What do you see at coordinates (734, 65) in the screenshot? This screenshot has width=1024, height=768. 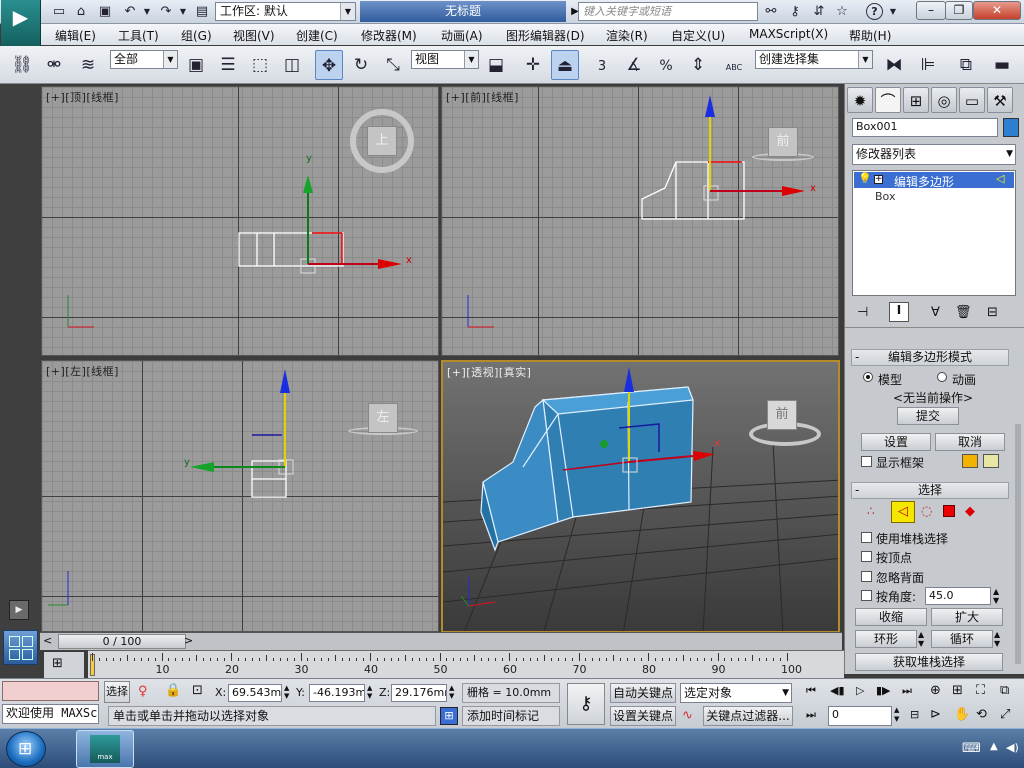 I see `edit-named-selection-icon: ABC` at bounding box center [734, 65].